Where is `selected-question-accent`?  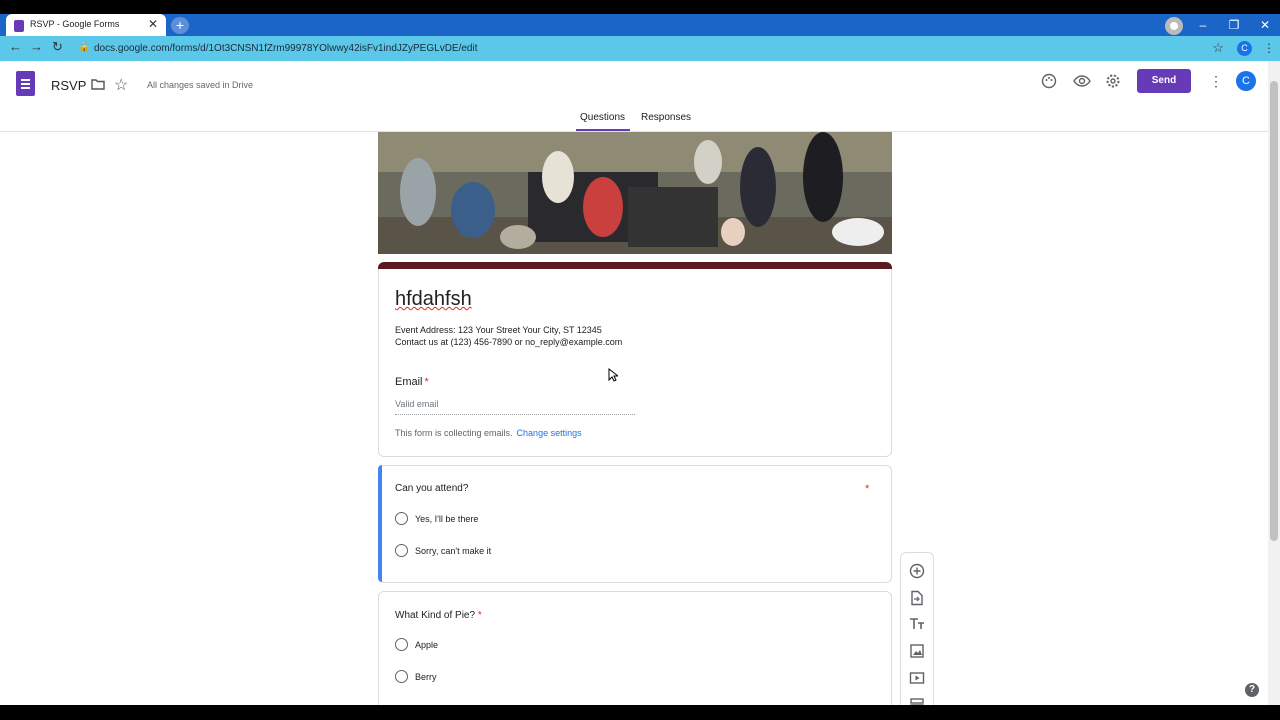
selected-question-accent is located at coordinates (380, 523).